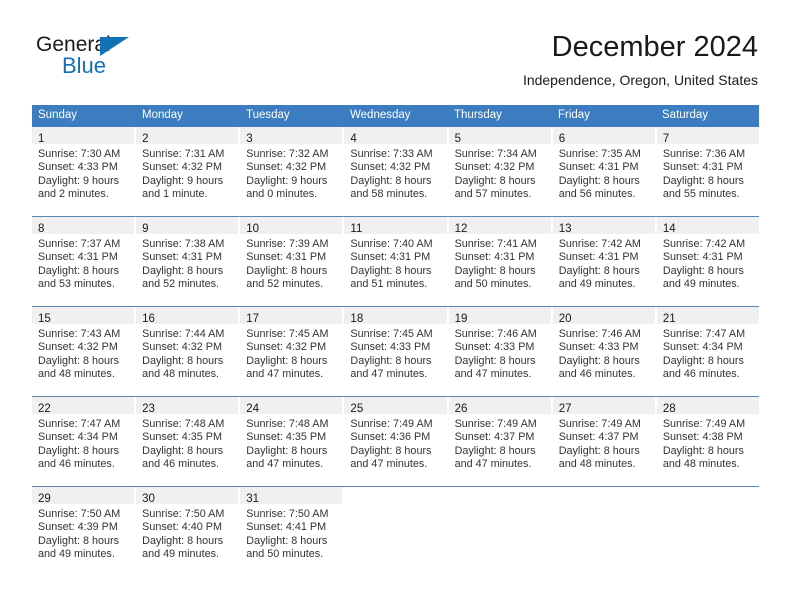  Describe the element at coordinates (391, 424) in the screenshot. I see `sunrise-text: Sunrise: 7:49 AM` at that location.